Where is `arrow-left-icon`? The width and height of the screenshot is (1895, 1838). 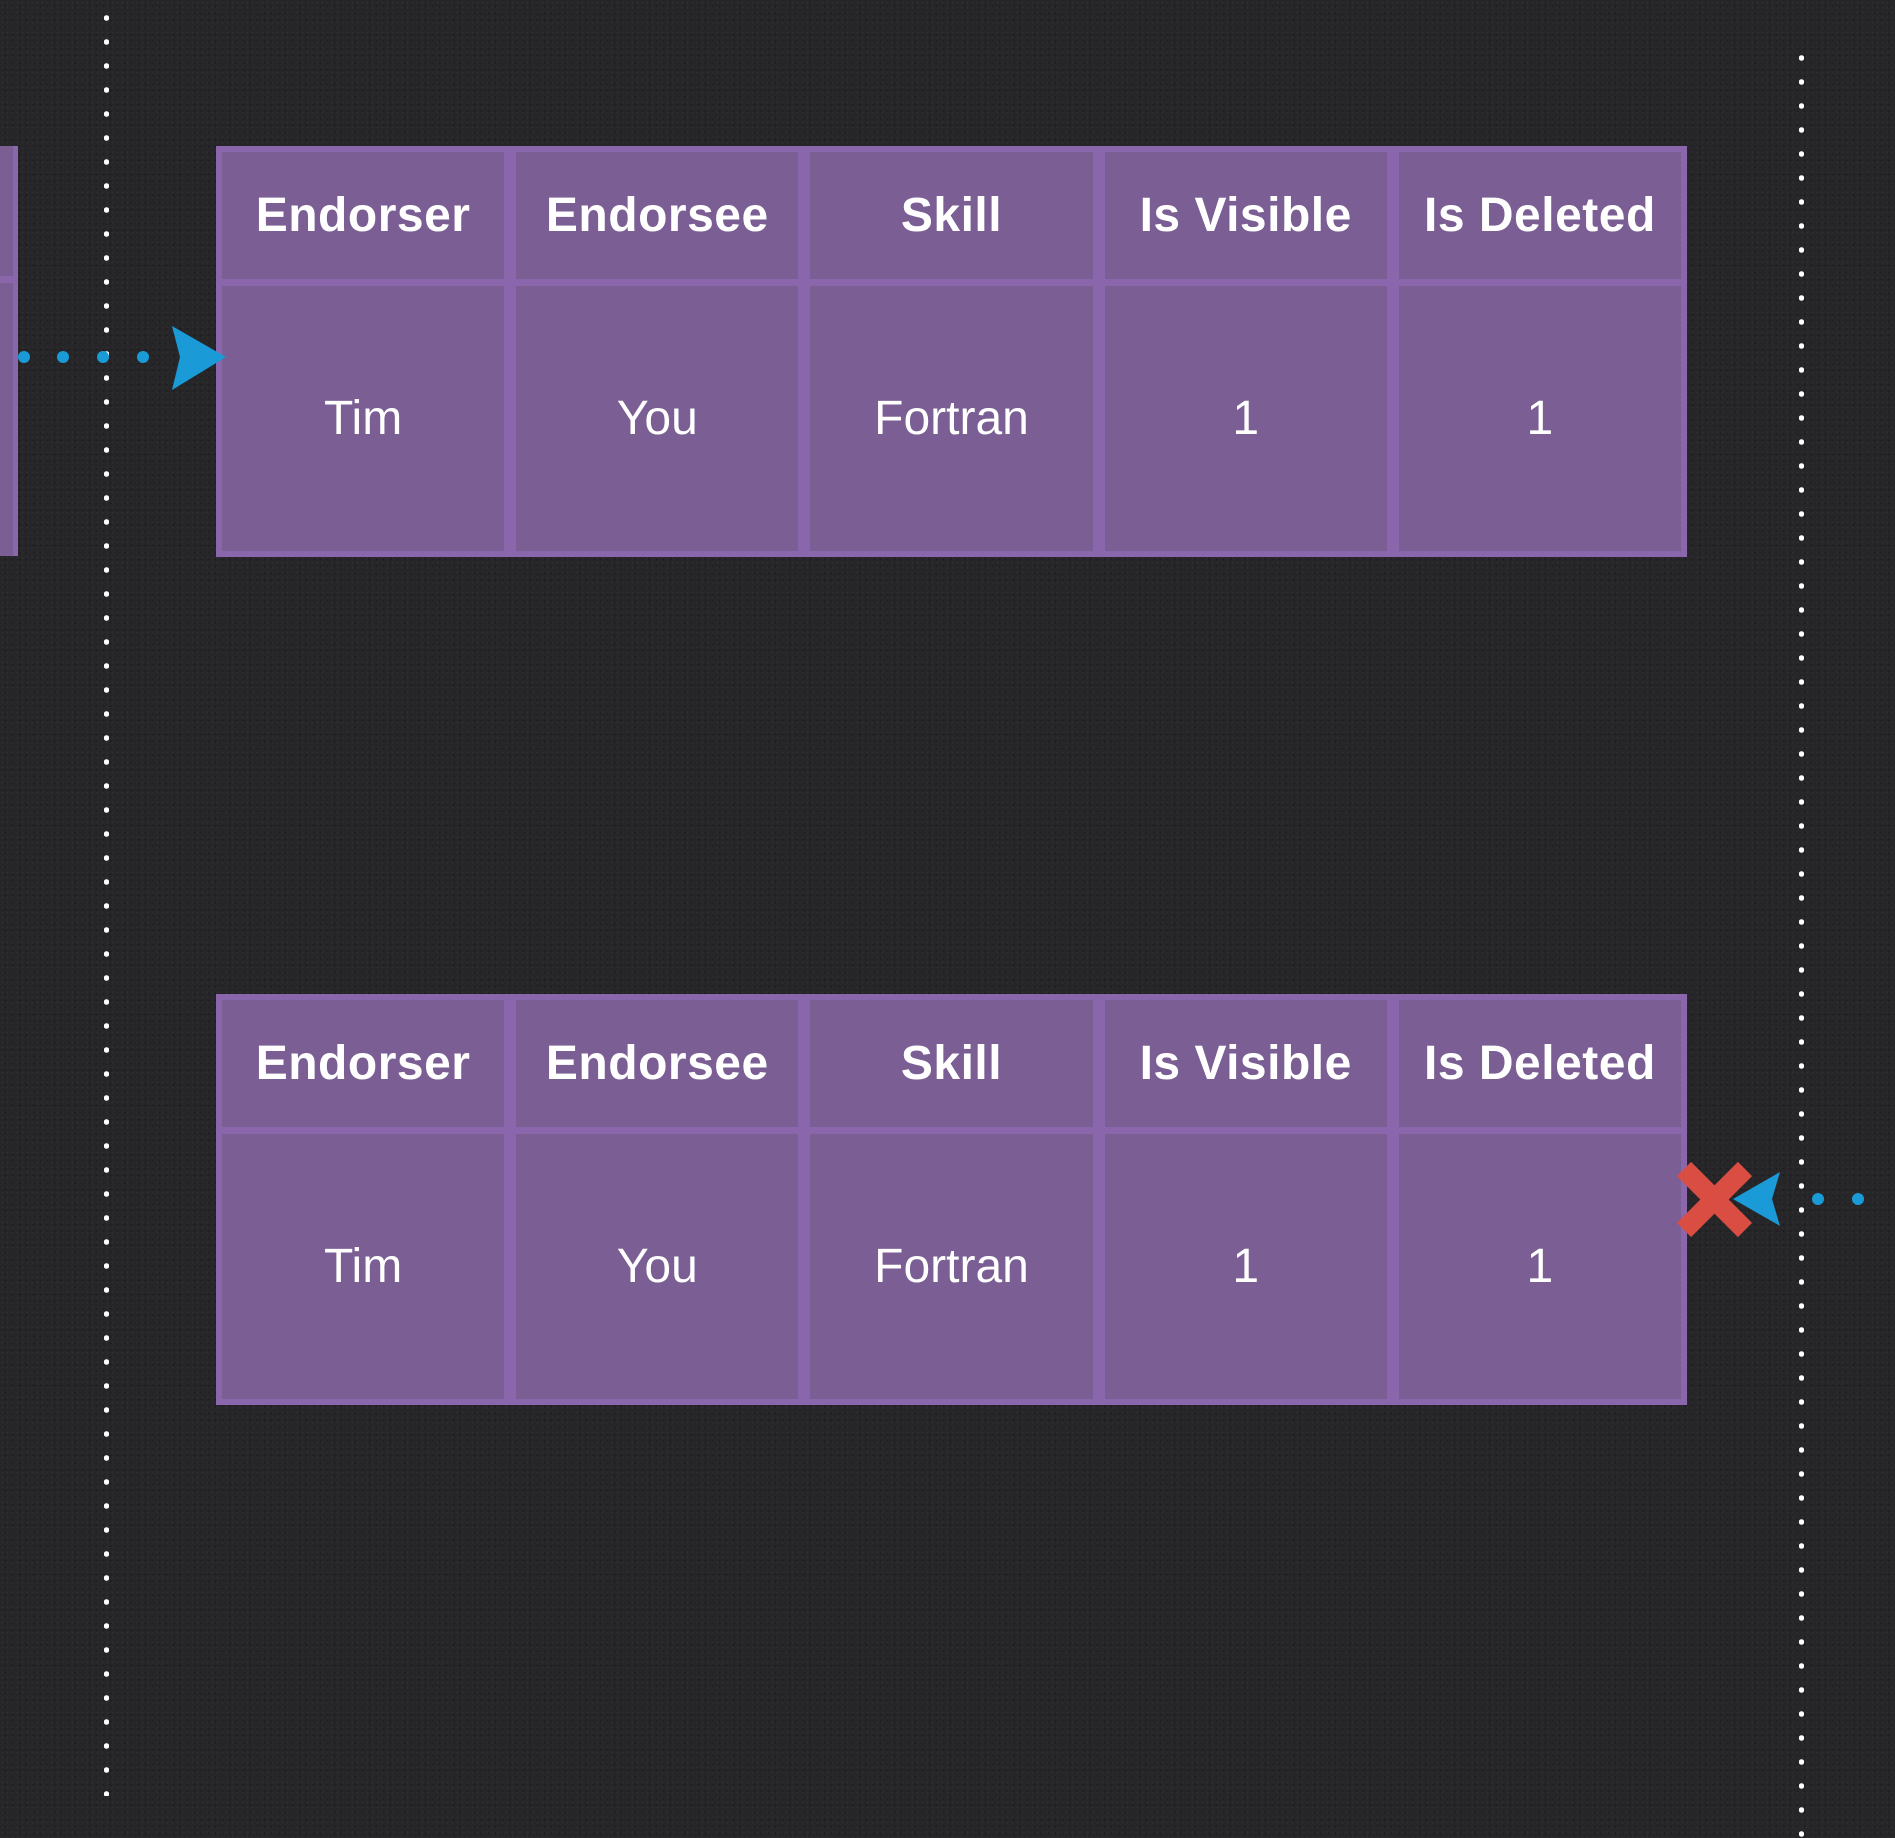
arrow-left-icon is located at coordinates (1798, 1199).